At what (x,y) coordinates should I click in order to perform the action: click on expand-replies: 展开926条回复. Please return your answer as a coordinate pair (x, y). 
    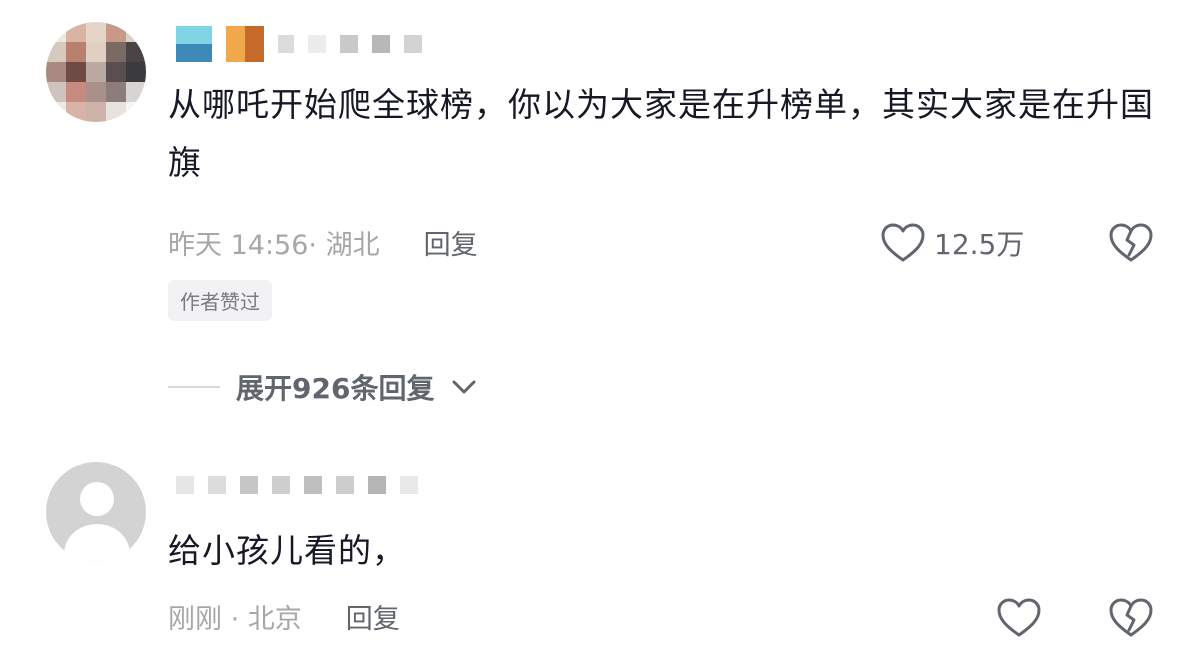
    Looking at the image, I should click on (323, 387).